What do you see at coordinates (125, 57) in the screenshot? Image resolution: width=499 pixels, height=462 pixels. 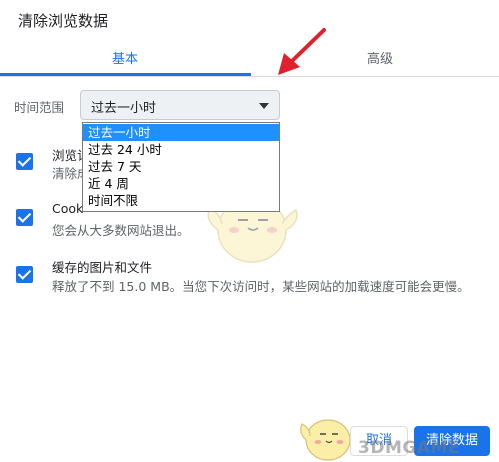 I see `tab-basic: 基本` at bounding box center [125, 57].